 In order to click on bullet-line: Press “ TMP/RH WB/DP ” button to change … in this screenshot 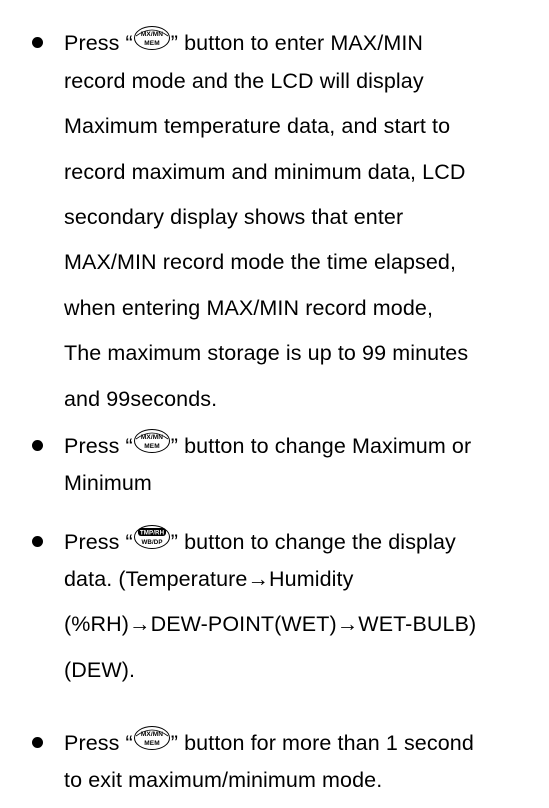, I will do `click(260, 539)`.